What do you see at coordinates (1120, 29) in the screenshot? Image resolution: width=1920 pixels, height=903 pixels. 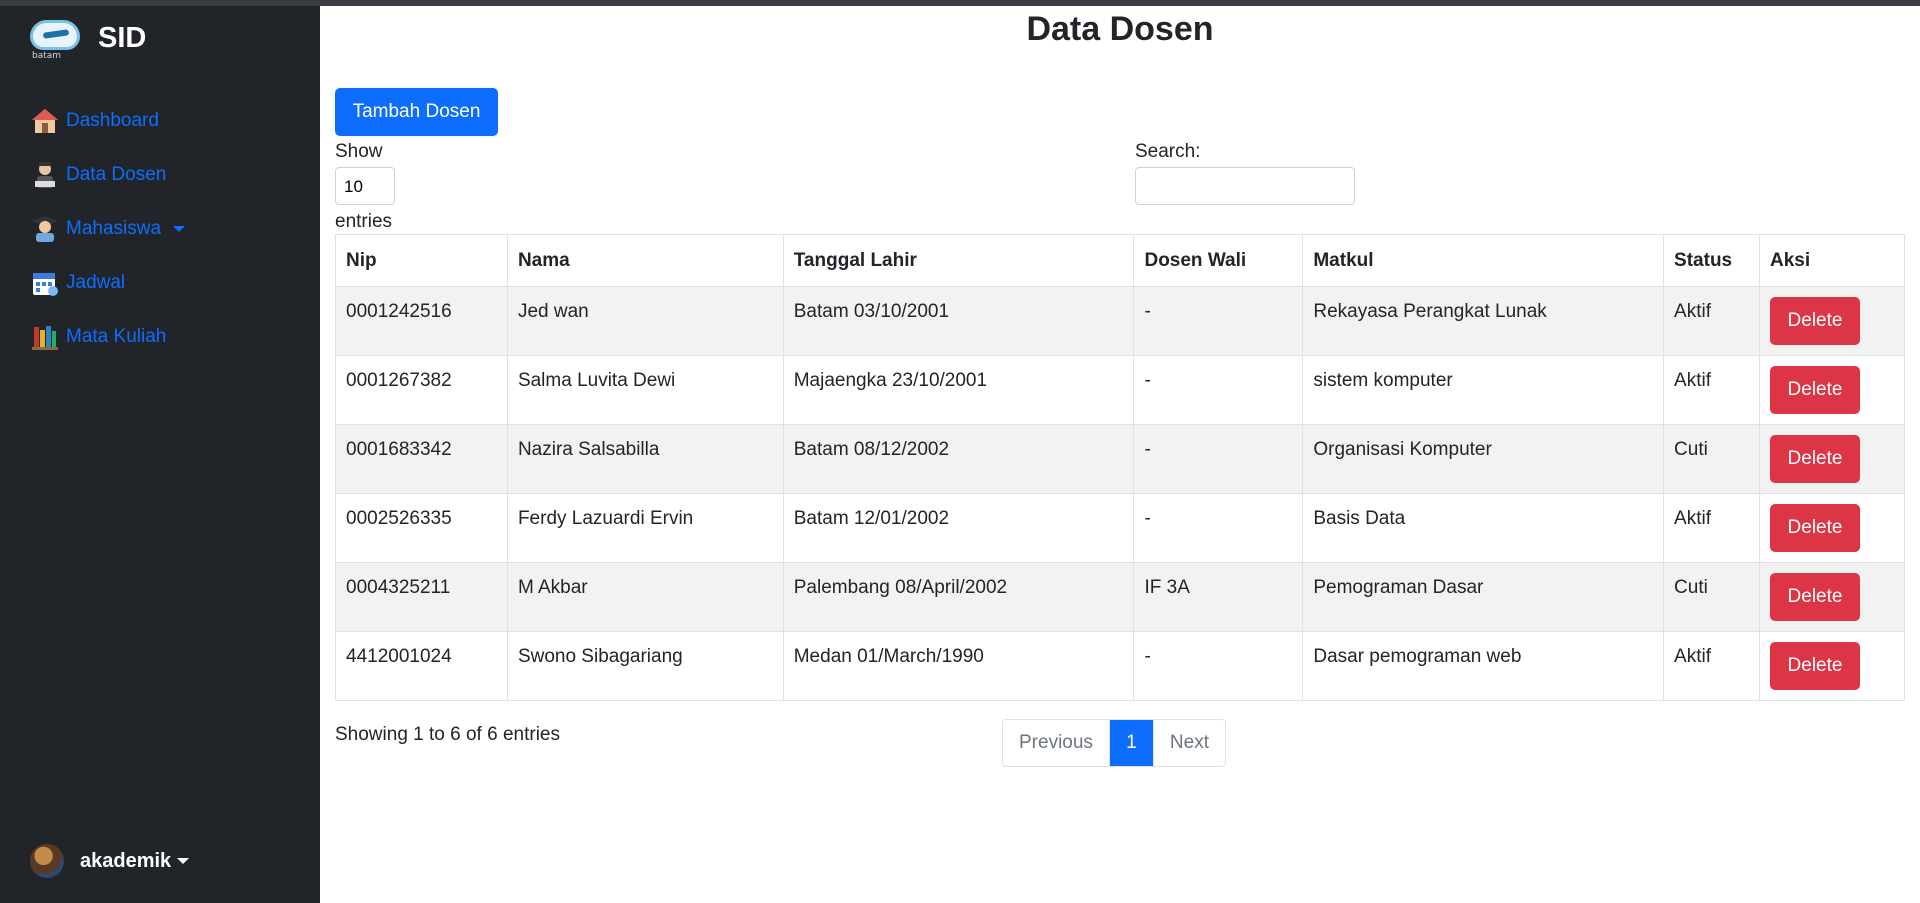 I see `page-title: Data Dosen` at bounding box center [1120, 29].